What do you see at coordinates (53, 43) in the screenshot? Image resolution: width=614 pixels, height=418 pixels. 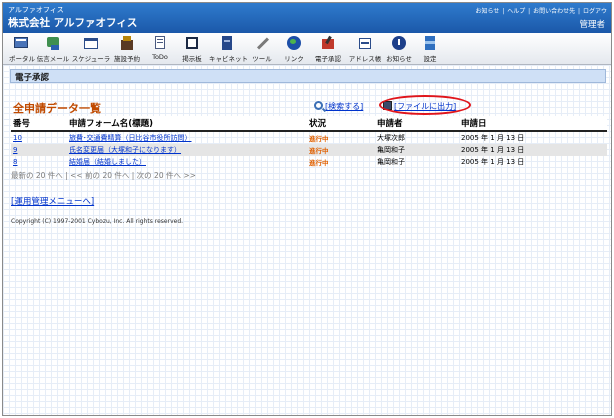 I see `message-mail-icon` at bounding box center [53, 43].